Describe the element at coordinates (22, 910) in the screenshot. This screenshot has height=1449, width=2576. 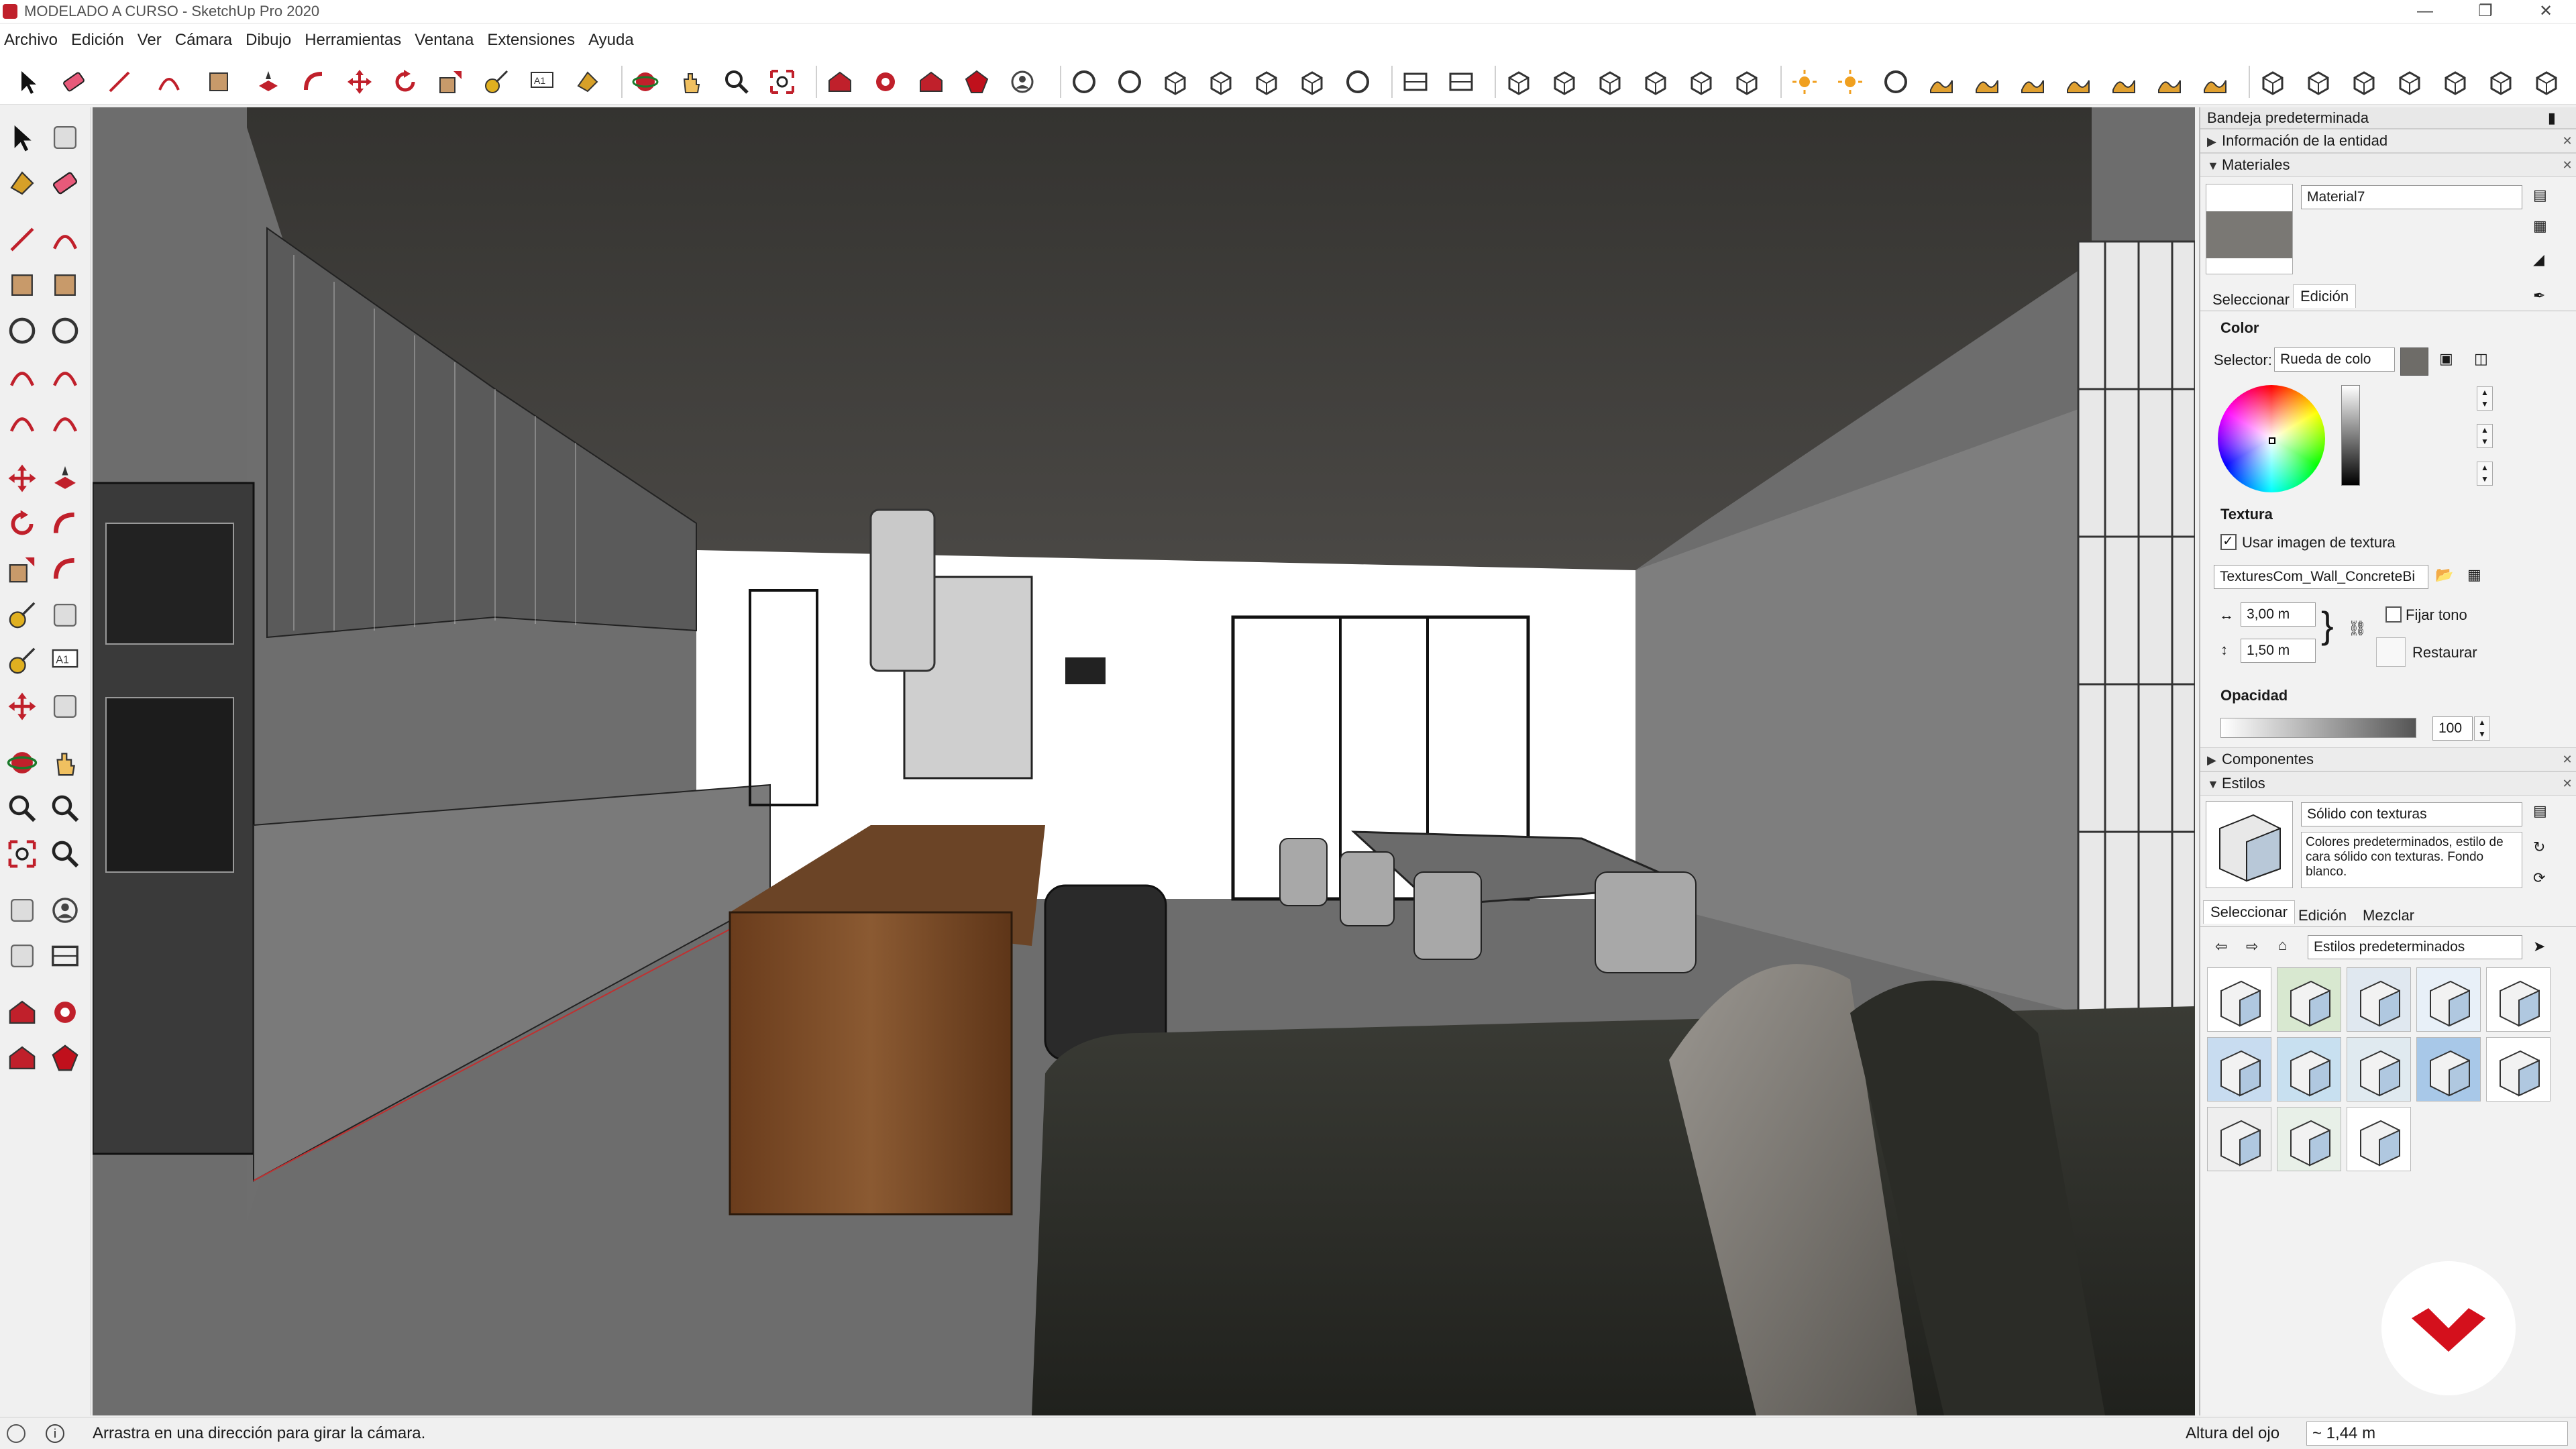
I see `position-camera-icon` at that location.